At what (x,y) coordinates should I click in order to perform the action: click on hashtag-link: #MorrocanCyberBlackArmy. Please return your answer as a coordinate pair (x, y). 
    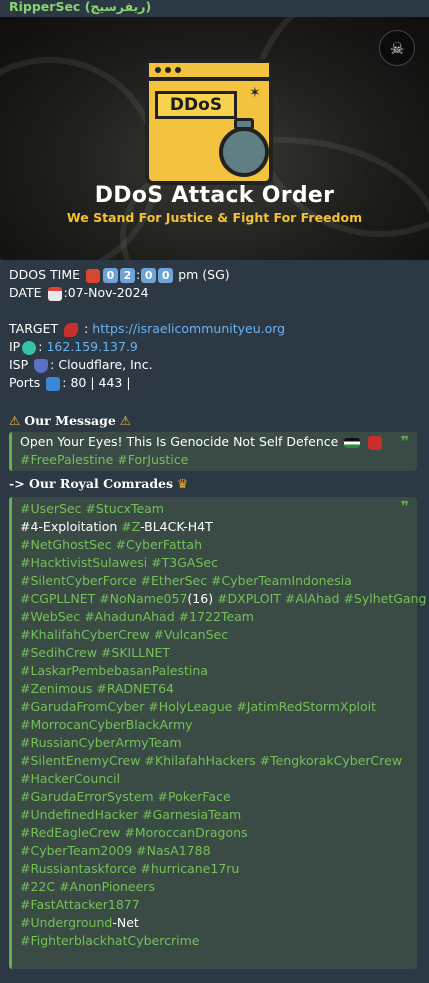
    Looking at the image, I should click on (106, 724).